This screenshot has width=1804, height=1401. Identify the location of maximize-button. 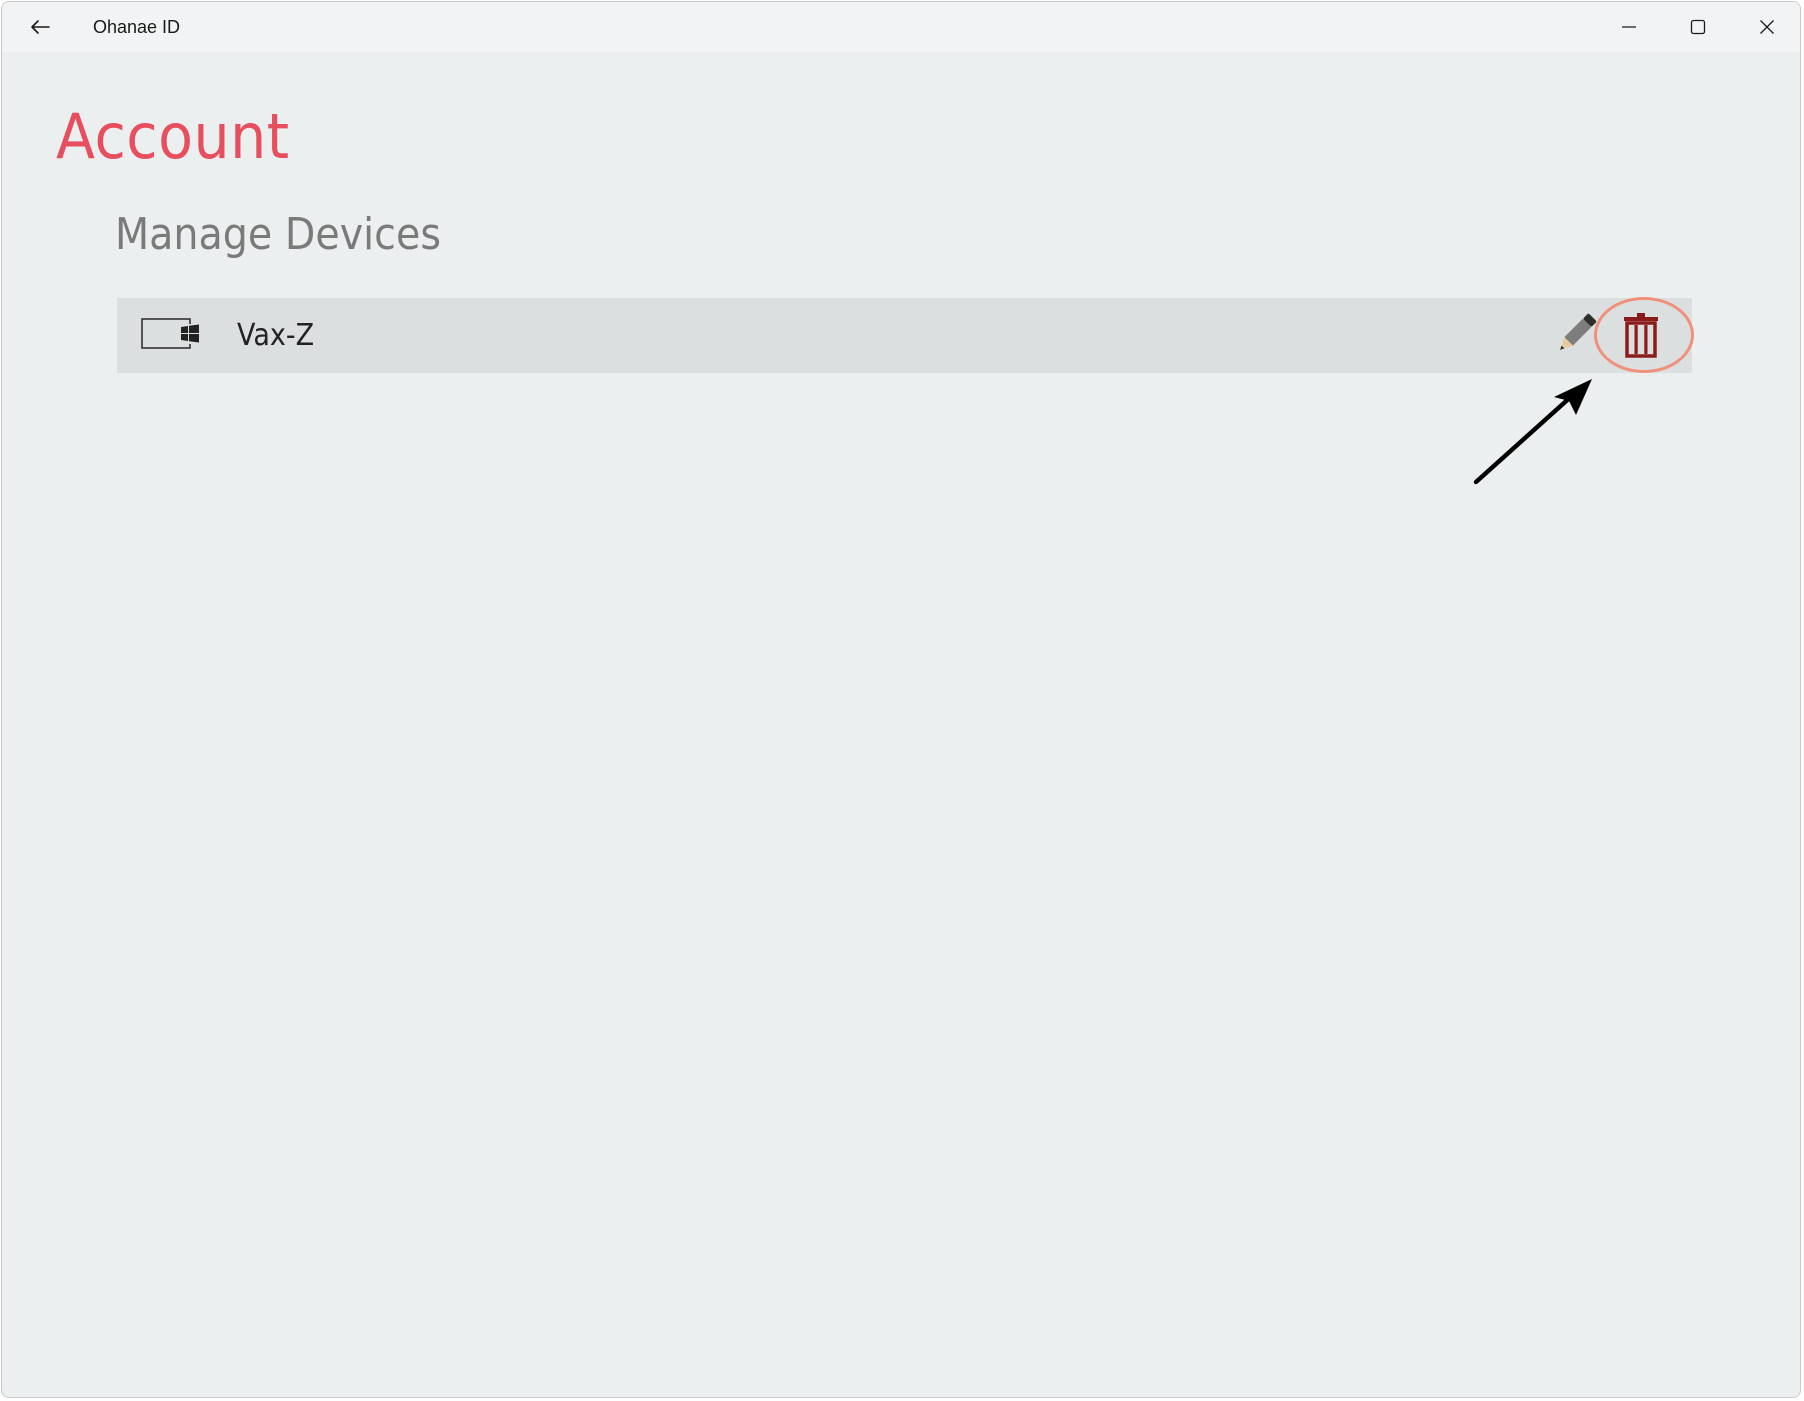
(1698, 27).